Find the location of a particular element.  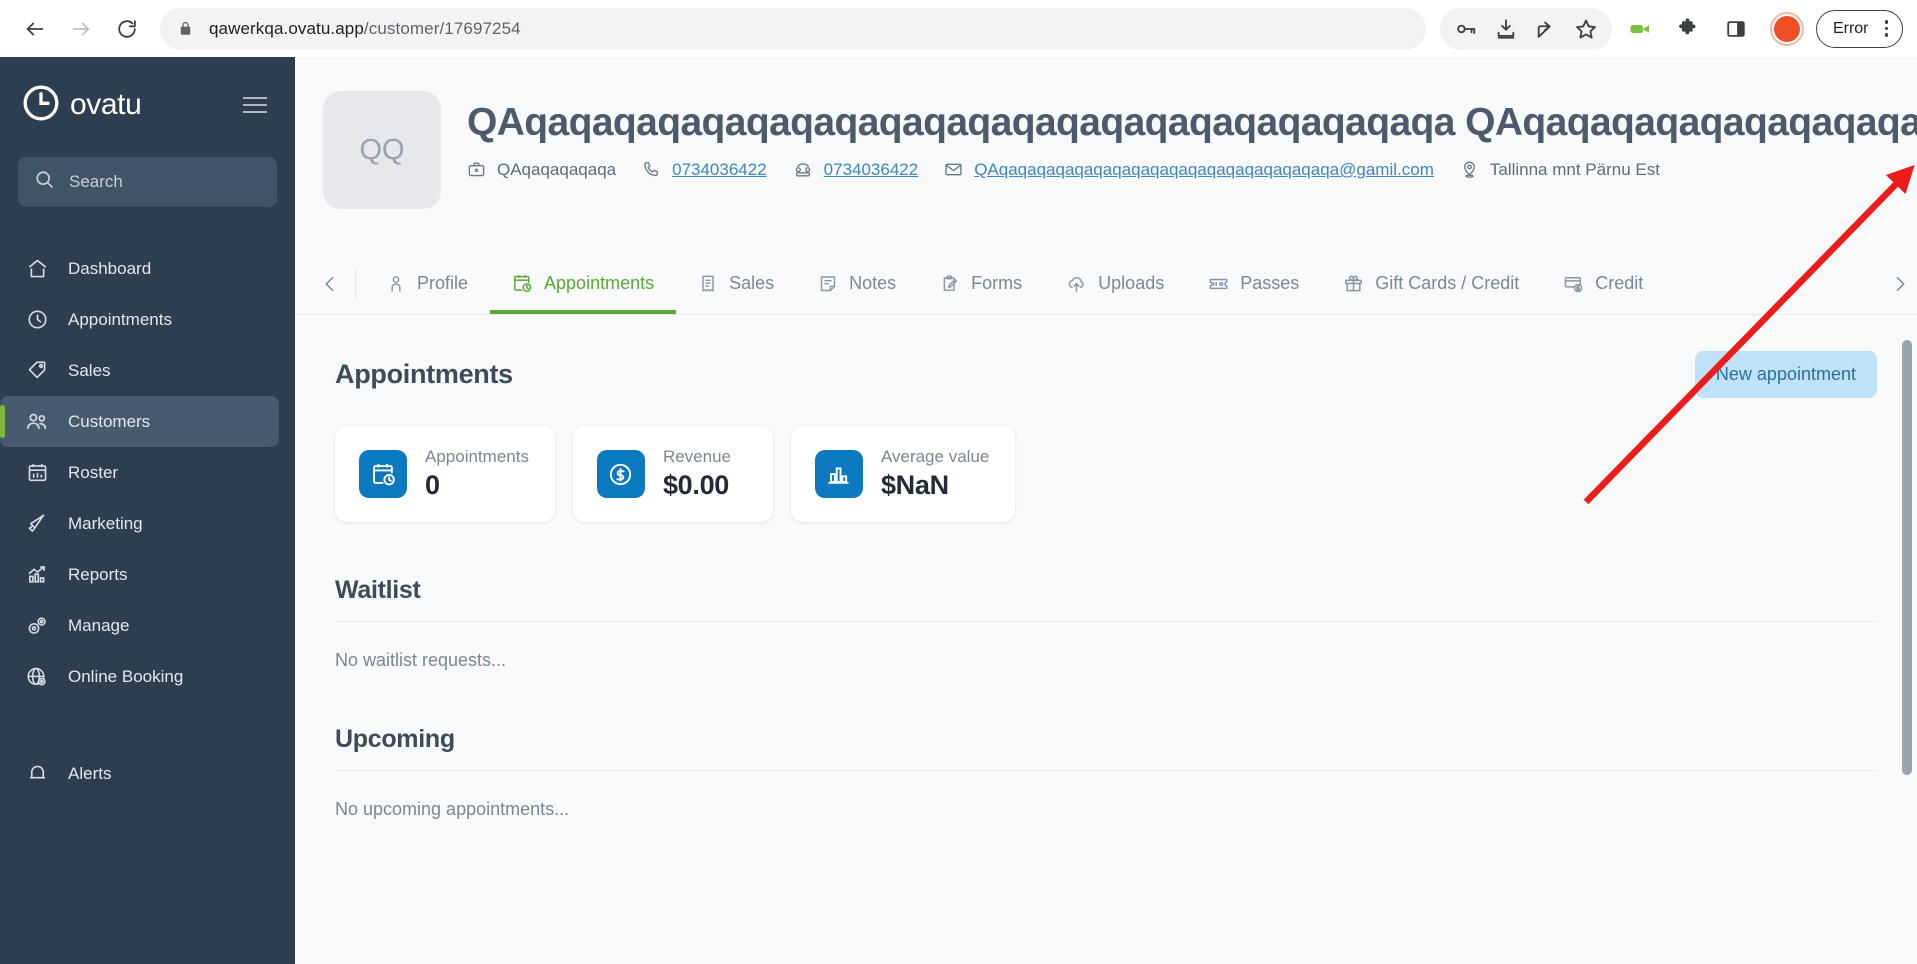

clipboard-pen-icon is located at coordinates (950, 284).